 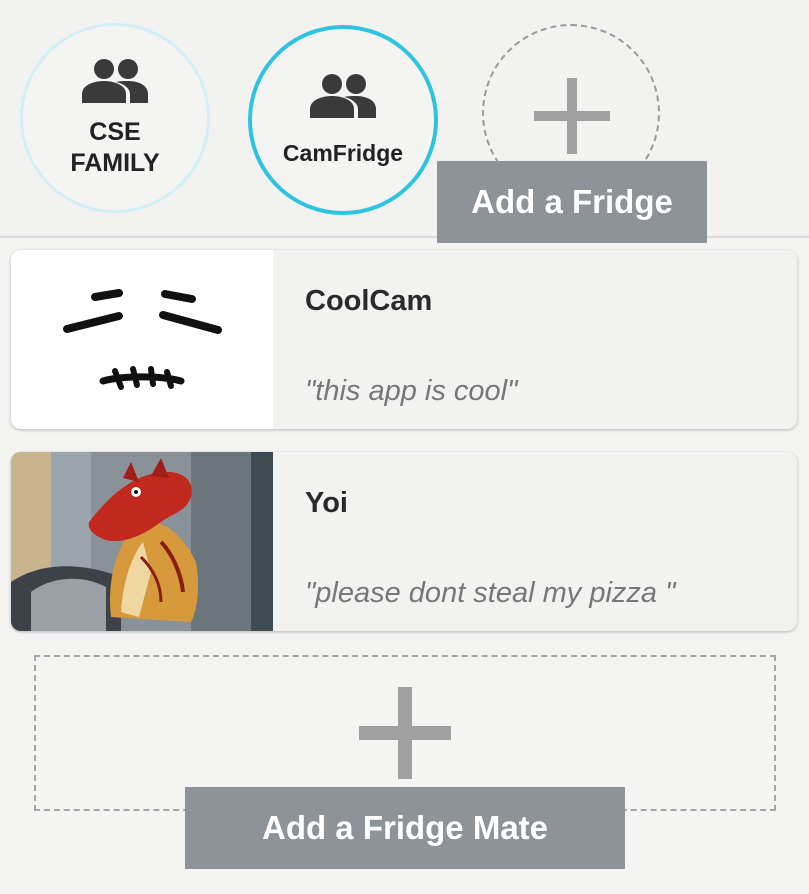 What do you see at coordinates (405, 828) in the screenshot?
I see `add-fridge-mate-label: Add a Fridge Mate` at bounding box center [405, 828].